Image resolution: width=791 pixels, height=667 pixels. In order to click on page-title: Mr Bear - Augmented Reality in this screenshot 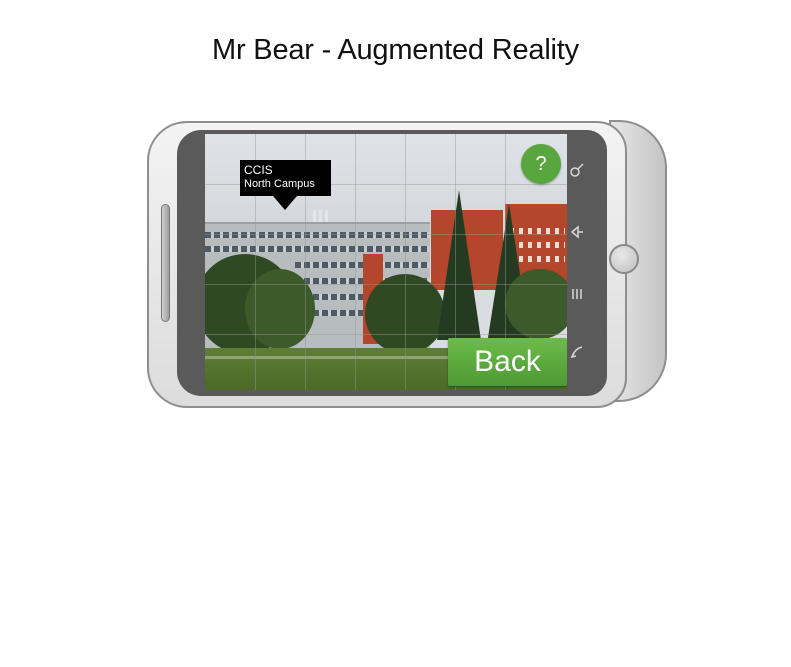, I will do `click(395, 50)`.